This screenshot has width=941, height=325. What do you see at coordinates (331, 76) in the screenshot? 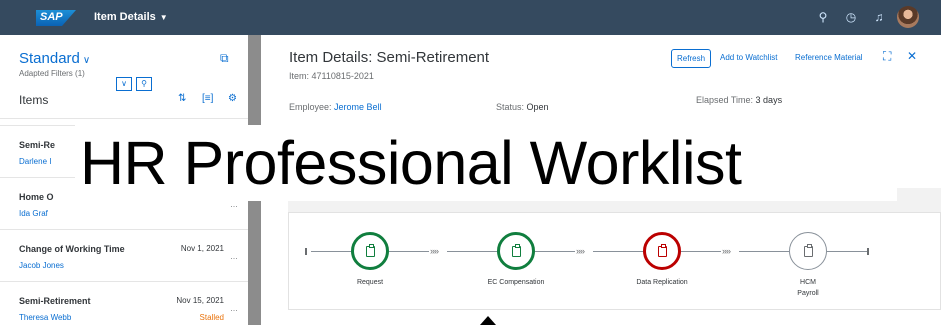
I see `item-id: Item: 47110815-2021` at bounding box center [331, 76].